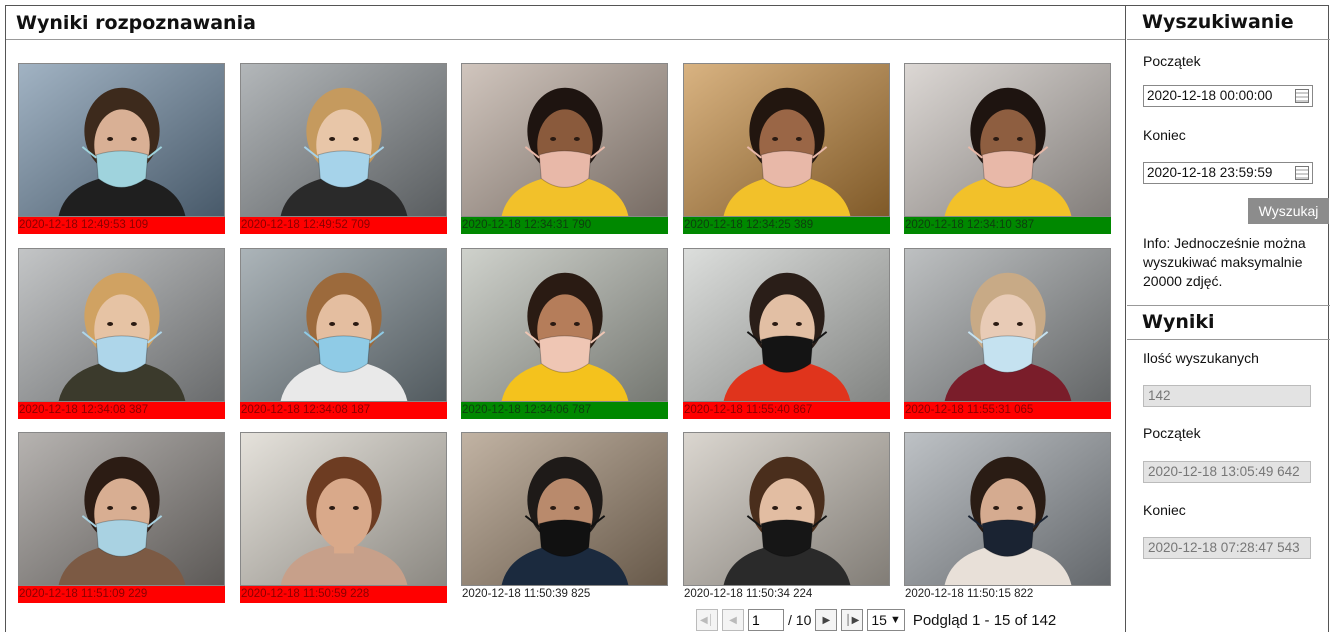 The image size is (1334, 632). I want to click on chevron-down-icon: ▼, so click(895, 620).